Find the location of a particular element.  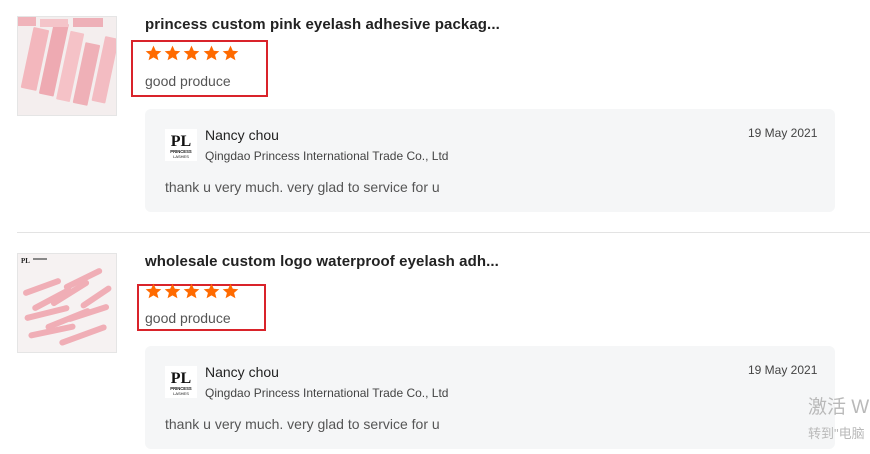

product-thumbnail: PL is located at coordinates (67, 303).